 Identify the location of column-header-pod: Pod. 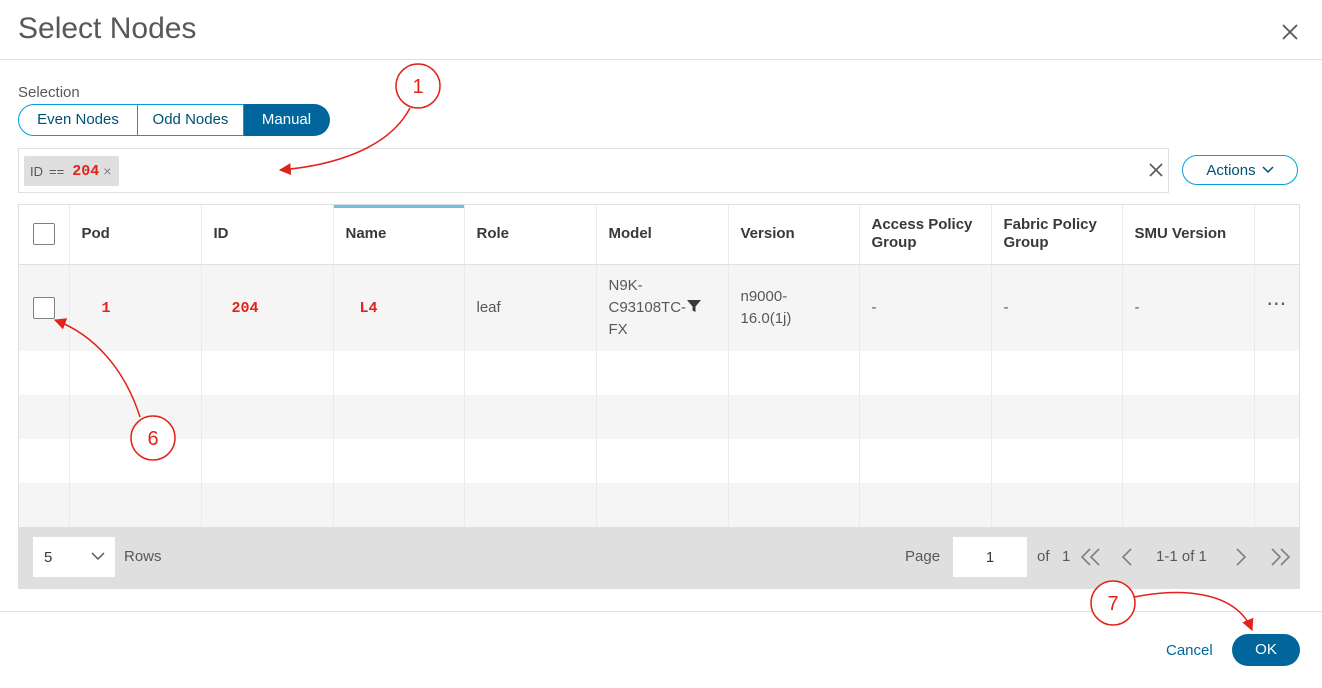
(135, 235).